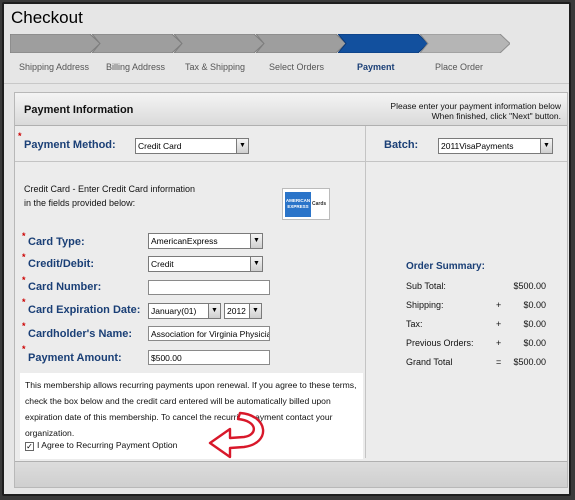  Describe the element at coordinates (84, 310) in the screenshot. I see `expiration-label: Card Expiration Date:` at that location.